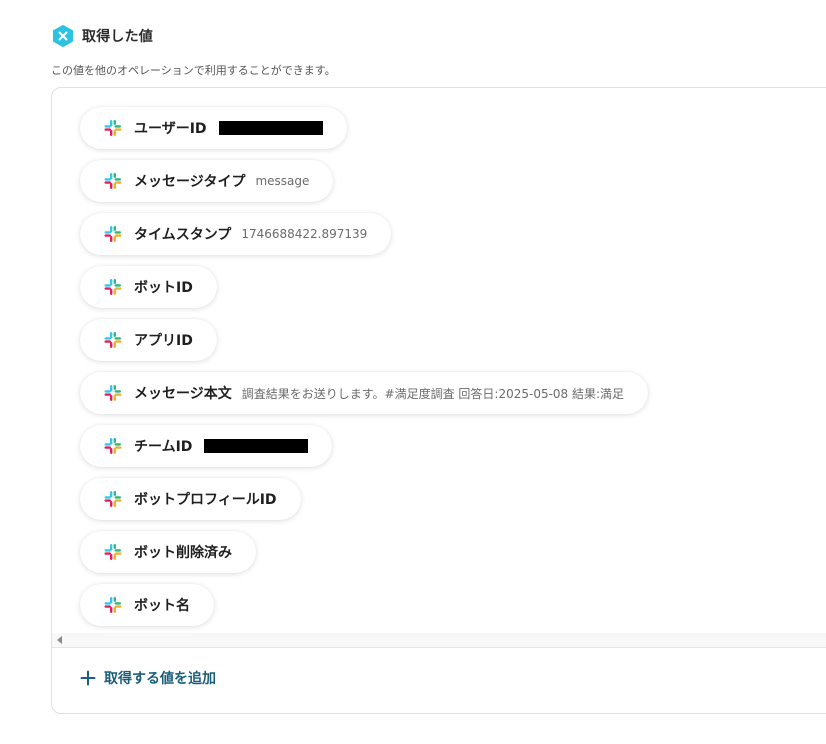 The image size is (826, 744). Describe the element at coordinates (433, 393) in the screenshot. I see `value-chip-value: 調査結果をお送りします。#満足度調査 回答日:2025-05-08 結果:満足` at that location.